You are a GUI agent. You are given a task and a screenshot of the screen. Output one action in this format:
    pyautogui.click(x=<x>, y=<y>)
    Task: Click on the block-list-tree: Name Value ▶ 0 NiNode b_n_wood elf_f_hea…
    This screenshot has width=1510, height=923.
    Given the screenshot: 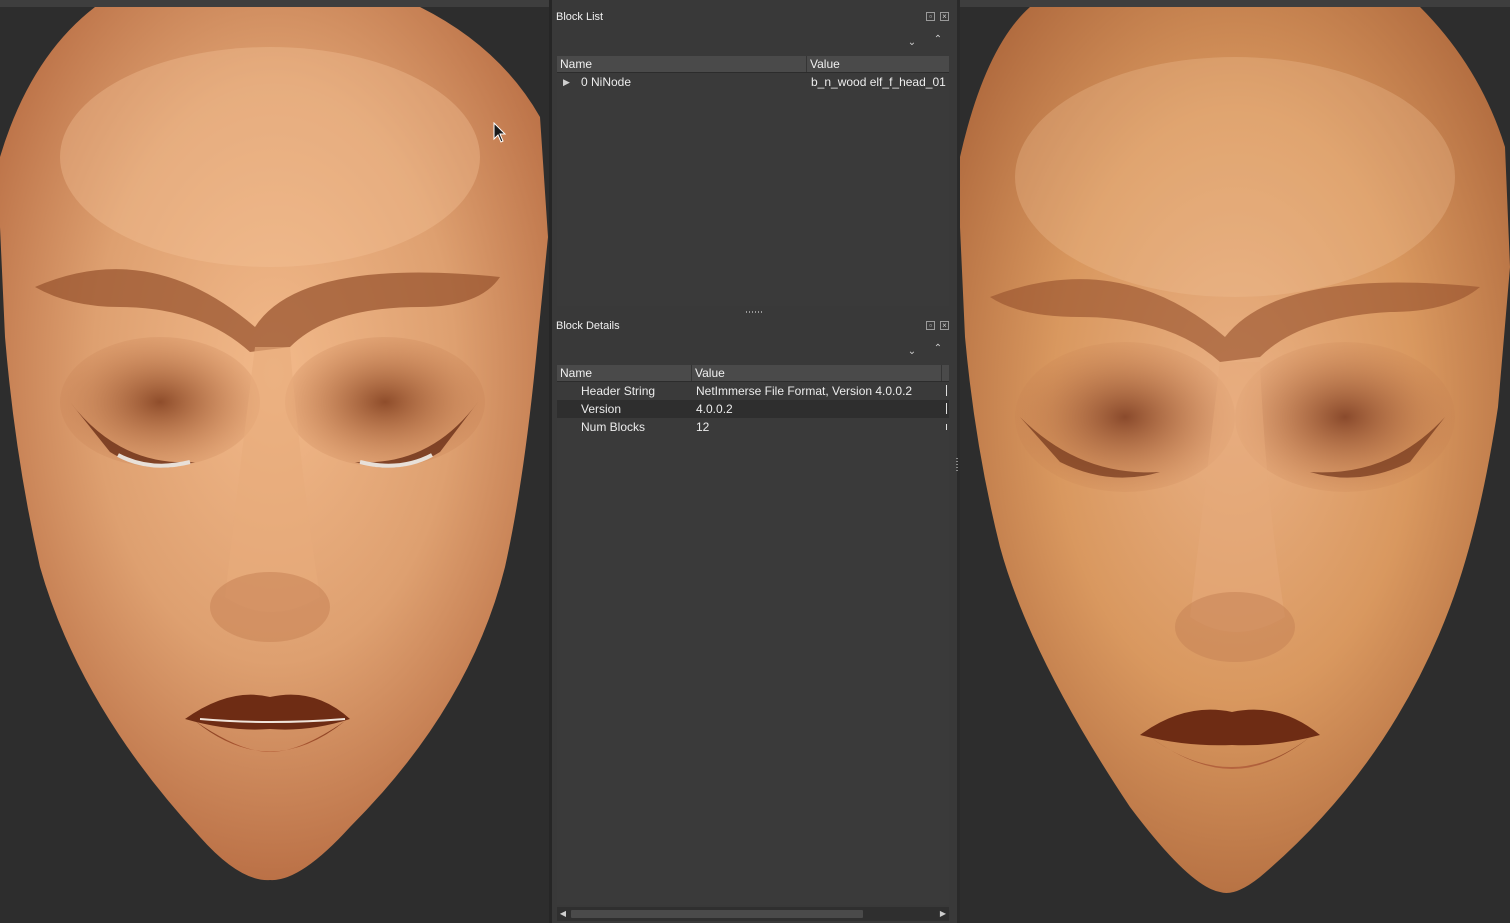 What is the action you would take?
    pyautogui.click(x=753, y=181)
    